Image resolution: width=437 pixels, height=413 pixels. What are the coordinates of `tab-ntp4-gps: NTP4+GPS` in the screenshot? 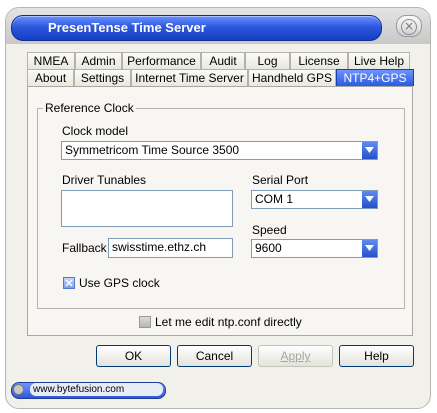 It's located at (375, 77).